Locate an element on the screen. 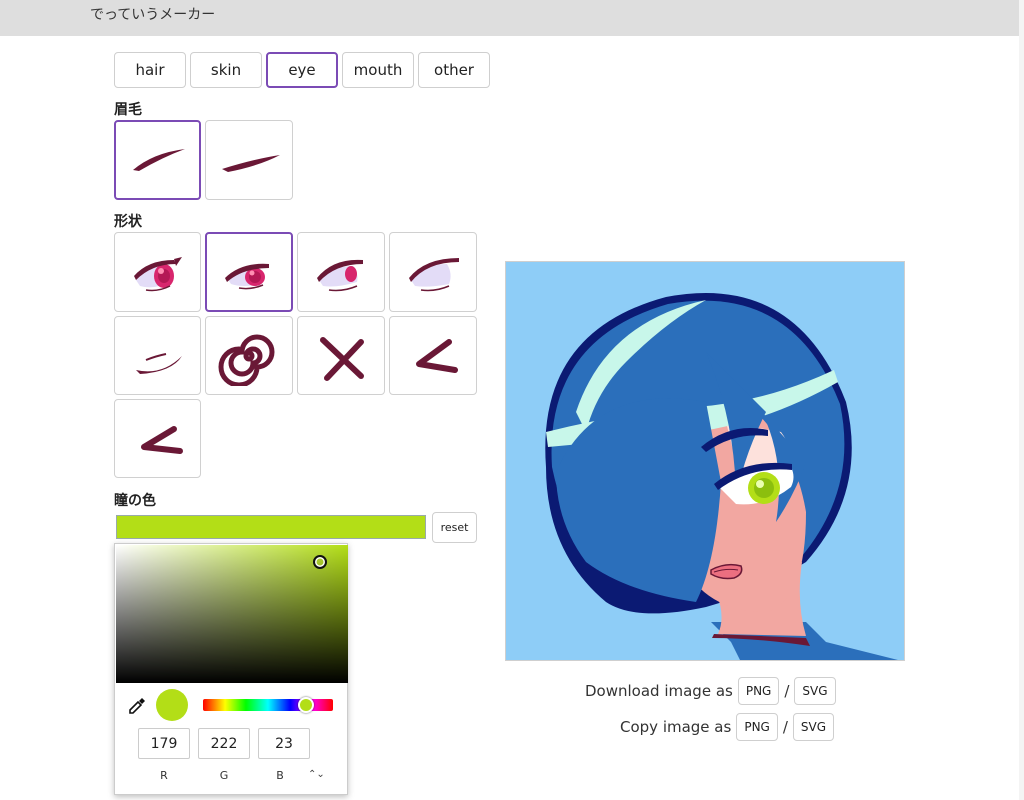 This screenshot has height=800, width=1024. saturation-area is located at coordinates (232, 614).